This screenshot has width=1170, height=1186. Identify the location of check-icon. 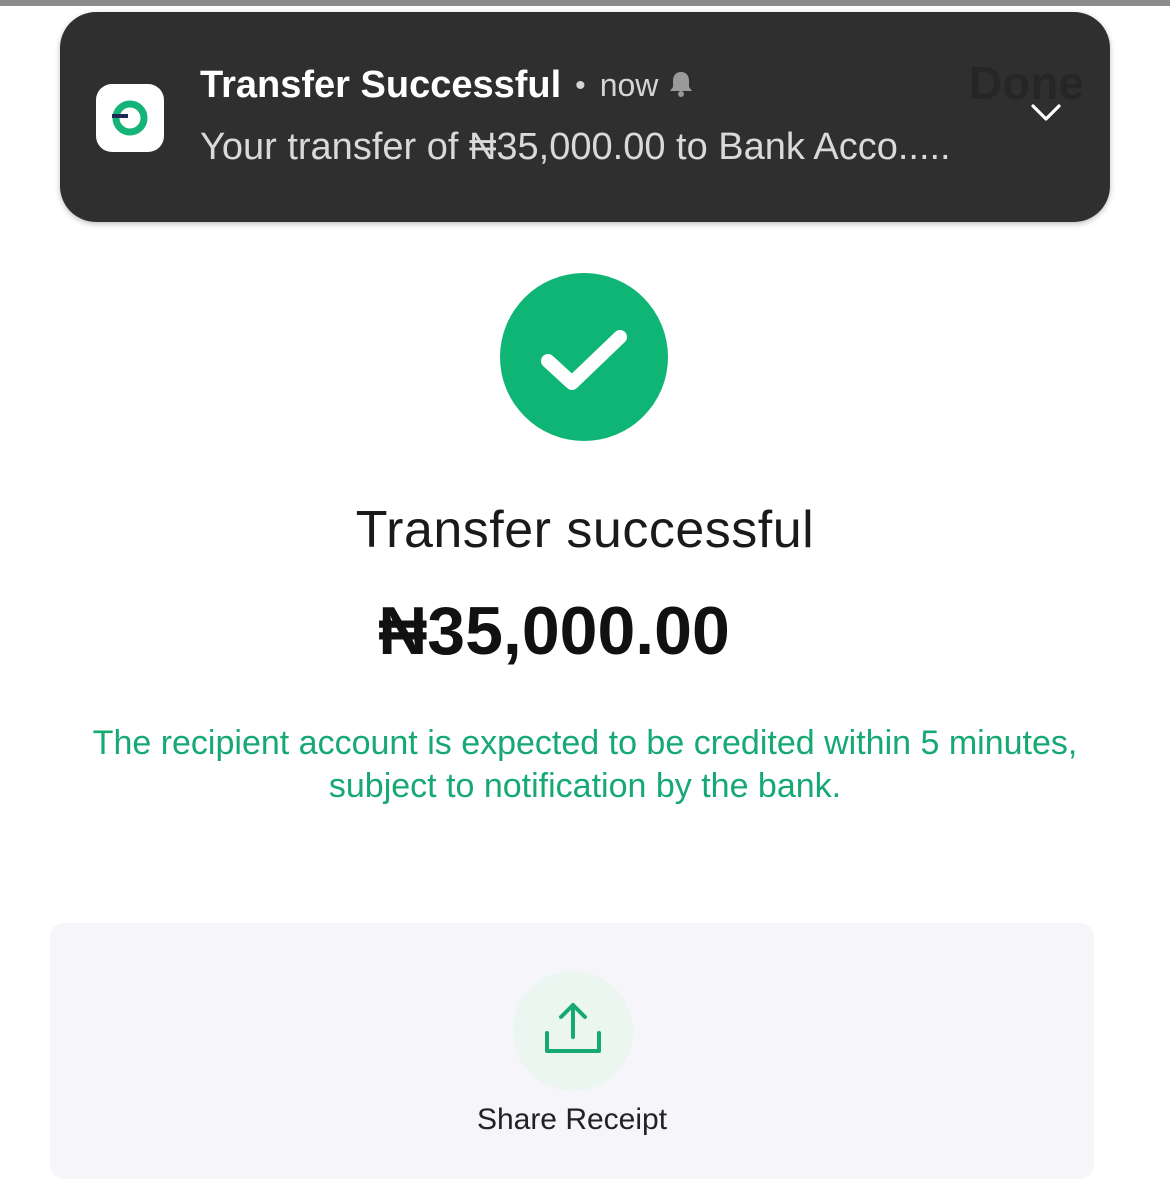
(584, 360).